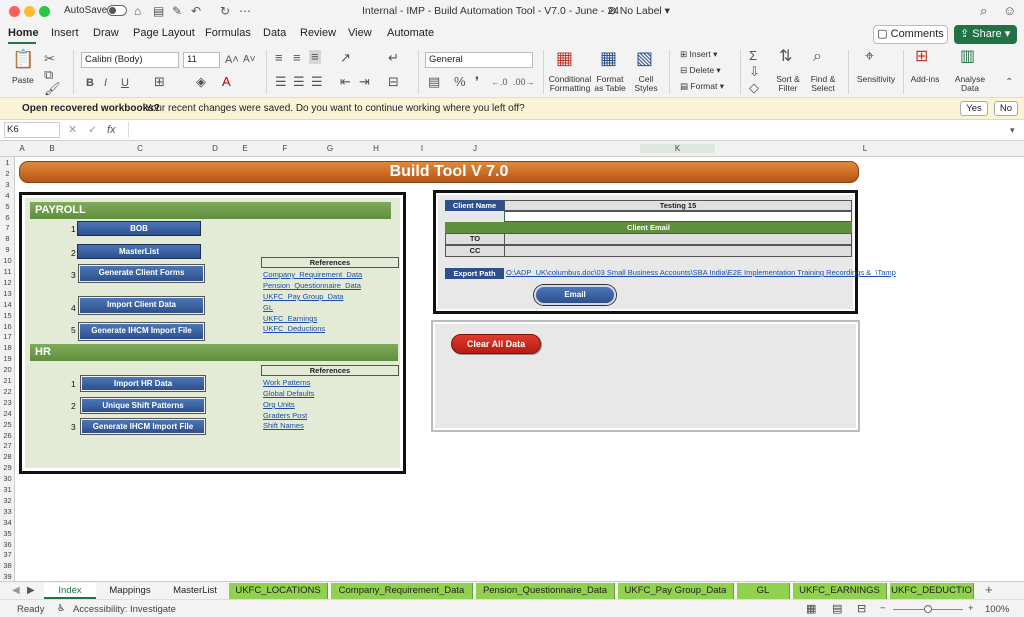 Image resolution: width=1024 pixels, height=617 pixels. I want to click on sort-filter-icon: ⇅, so click(785, 57).